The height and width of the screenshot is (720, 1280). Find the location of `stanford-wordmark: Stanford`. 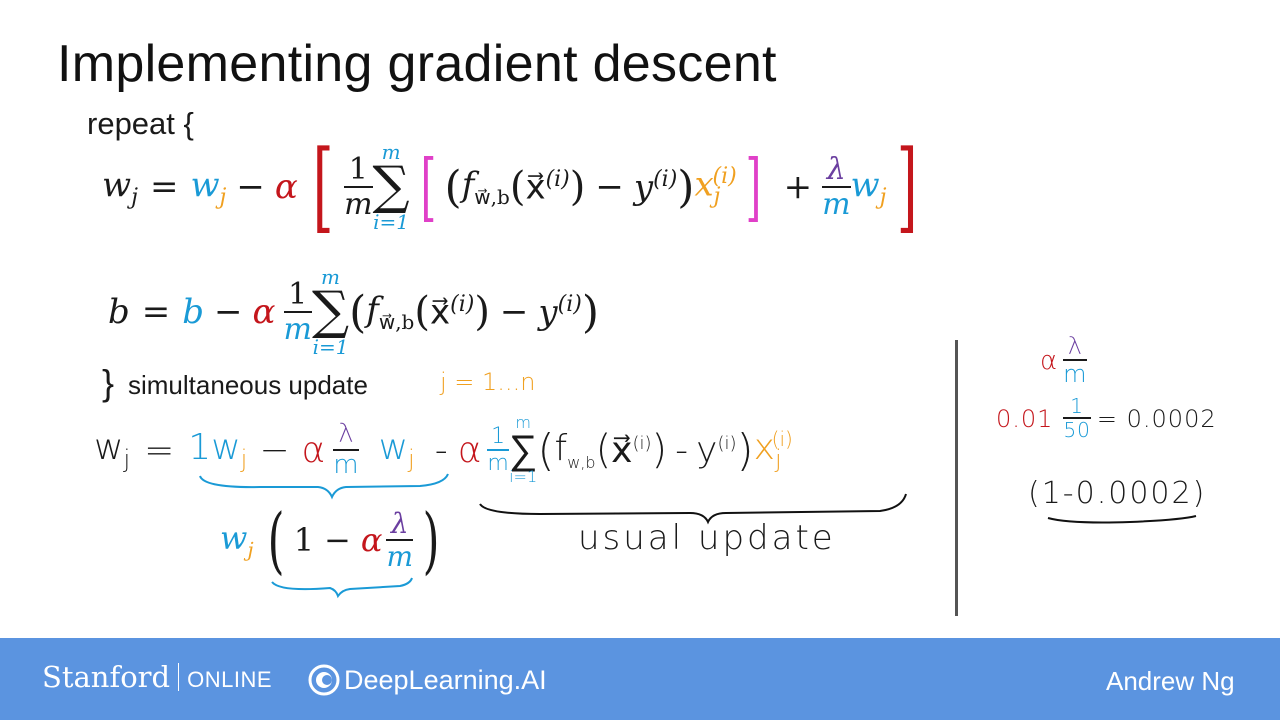

stanford-wordmark: Stanford is located at coordinates (106, 677).